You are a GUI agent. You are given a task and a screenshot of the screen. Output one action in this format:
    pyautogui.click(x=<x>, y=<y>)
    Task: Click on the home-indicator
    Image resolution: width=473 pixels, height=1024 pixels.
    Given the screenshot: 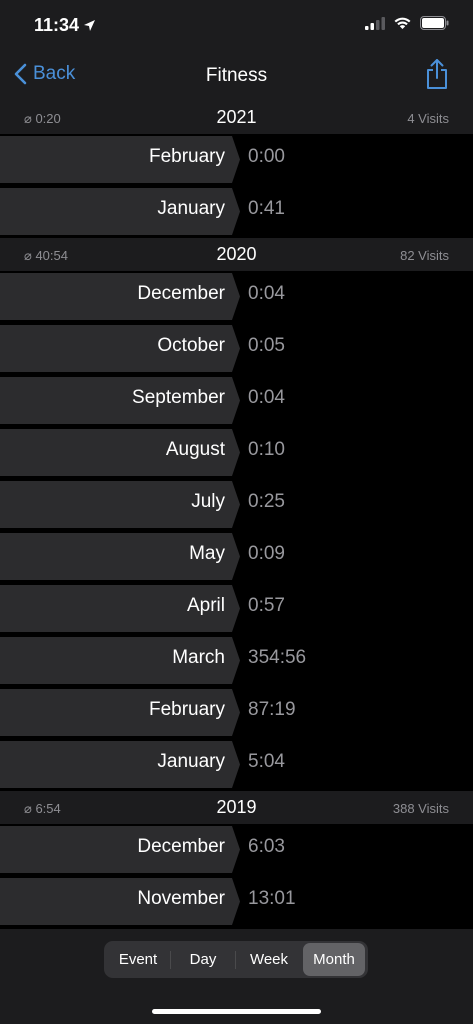 What is the action you would take?
    pyautogui.click(x=236, y=1011)
    